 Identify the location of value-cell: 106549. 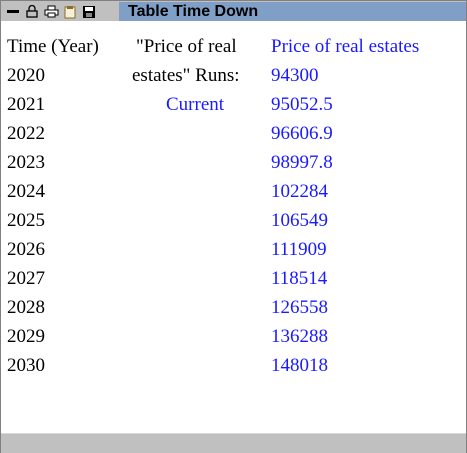
(299, 220).